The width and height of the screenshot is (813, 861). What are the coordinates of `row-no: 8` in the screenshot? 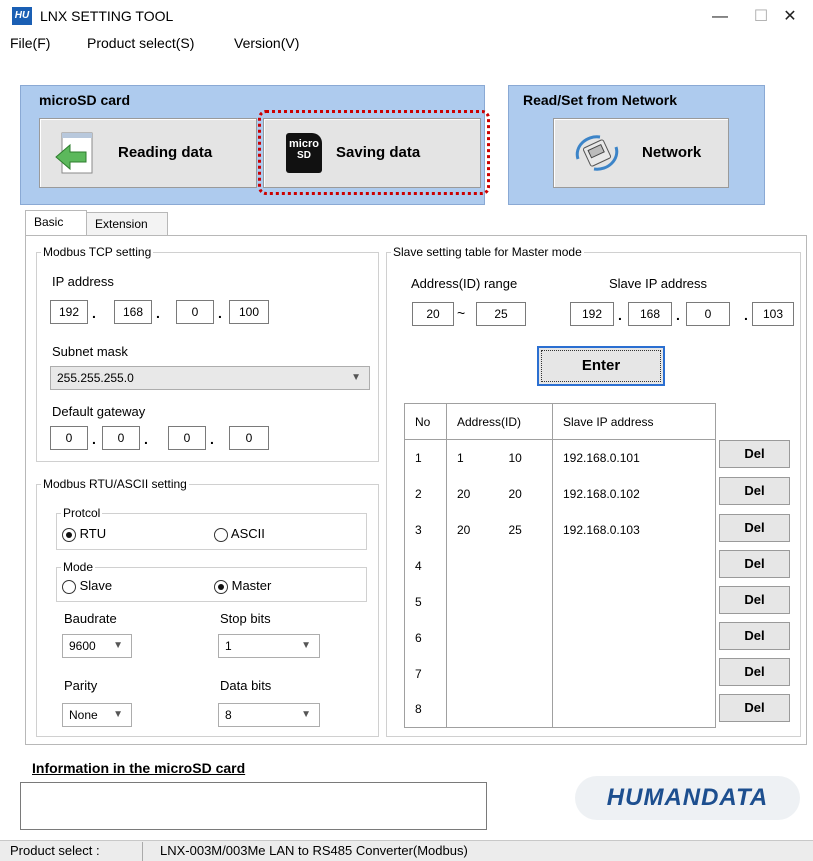 It's located at (425, 709).